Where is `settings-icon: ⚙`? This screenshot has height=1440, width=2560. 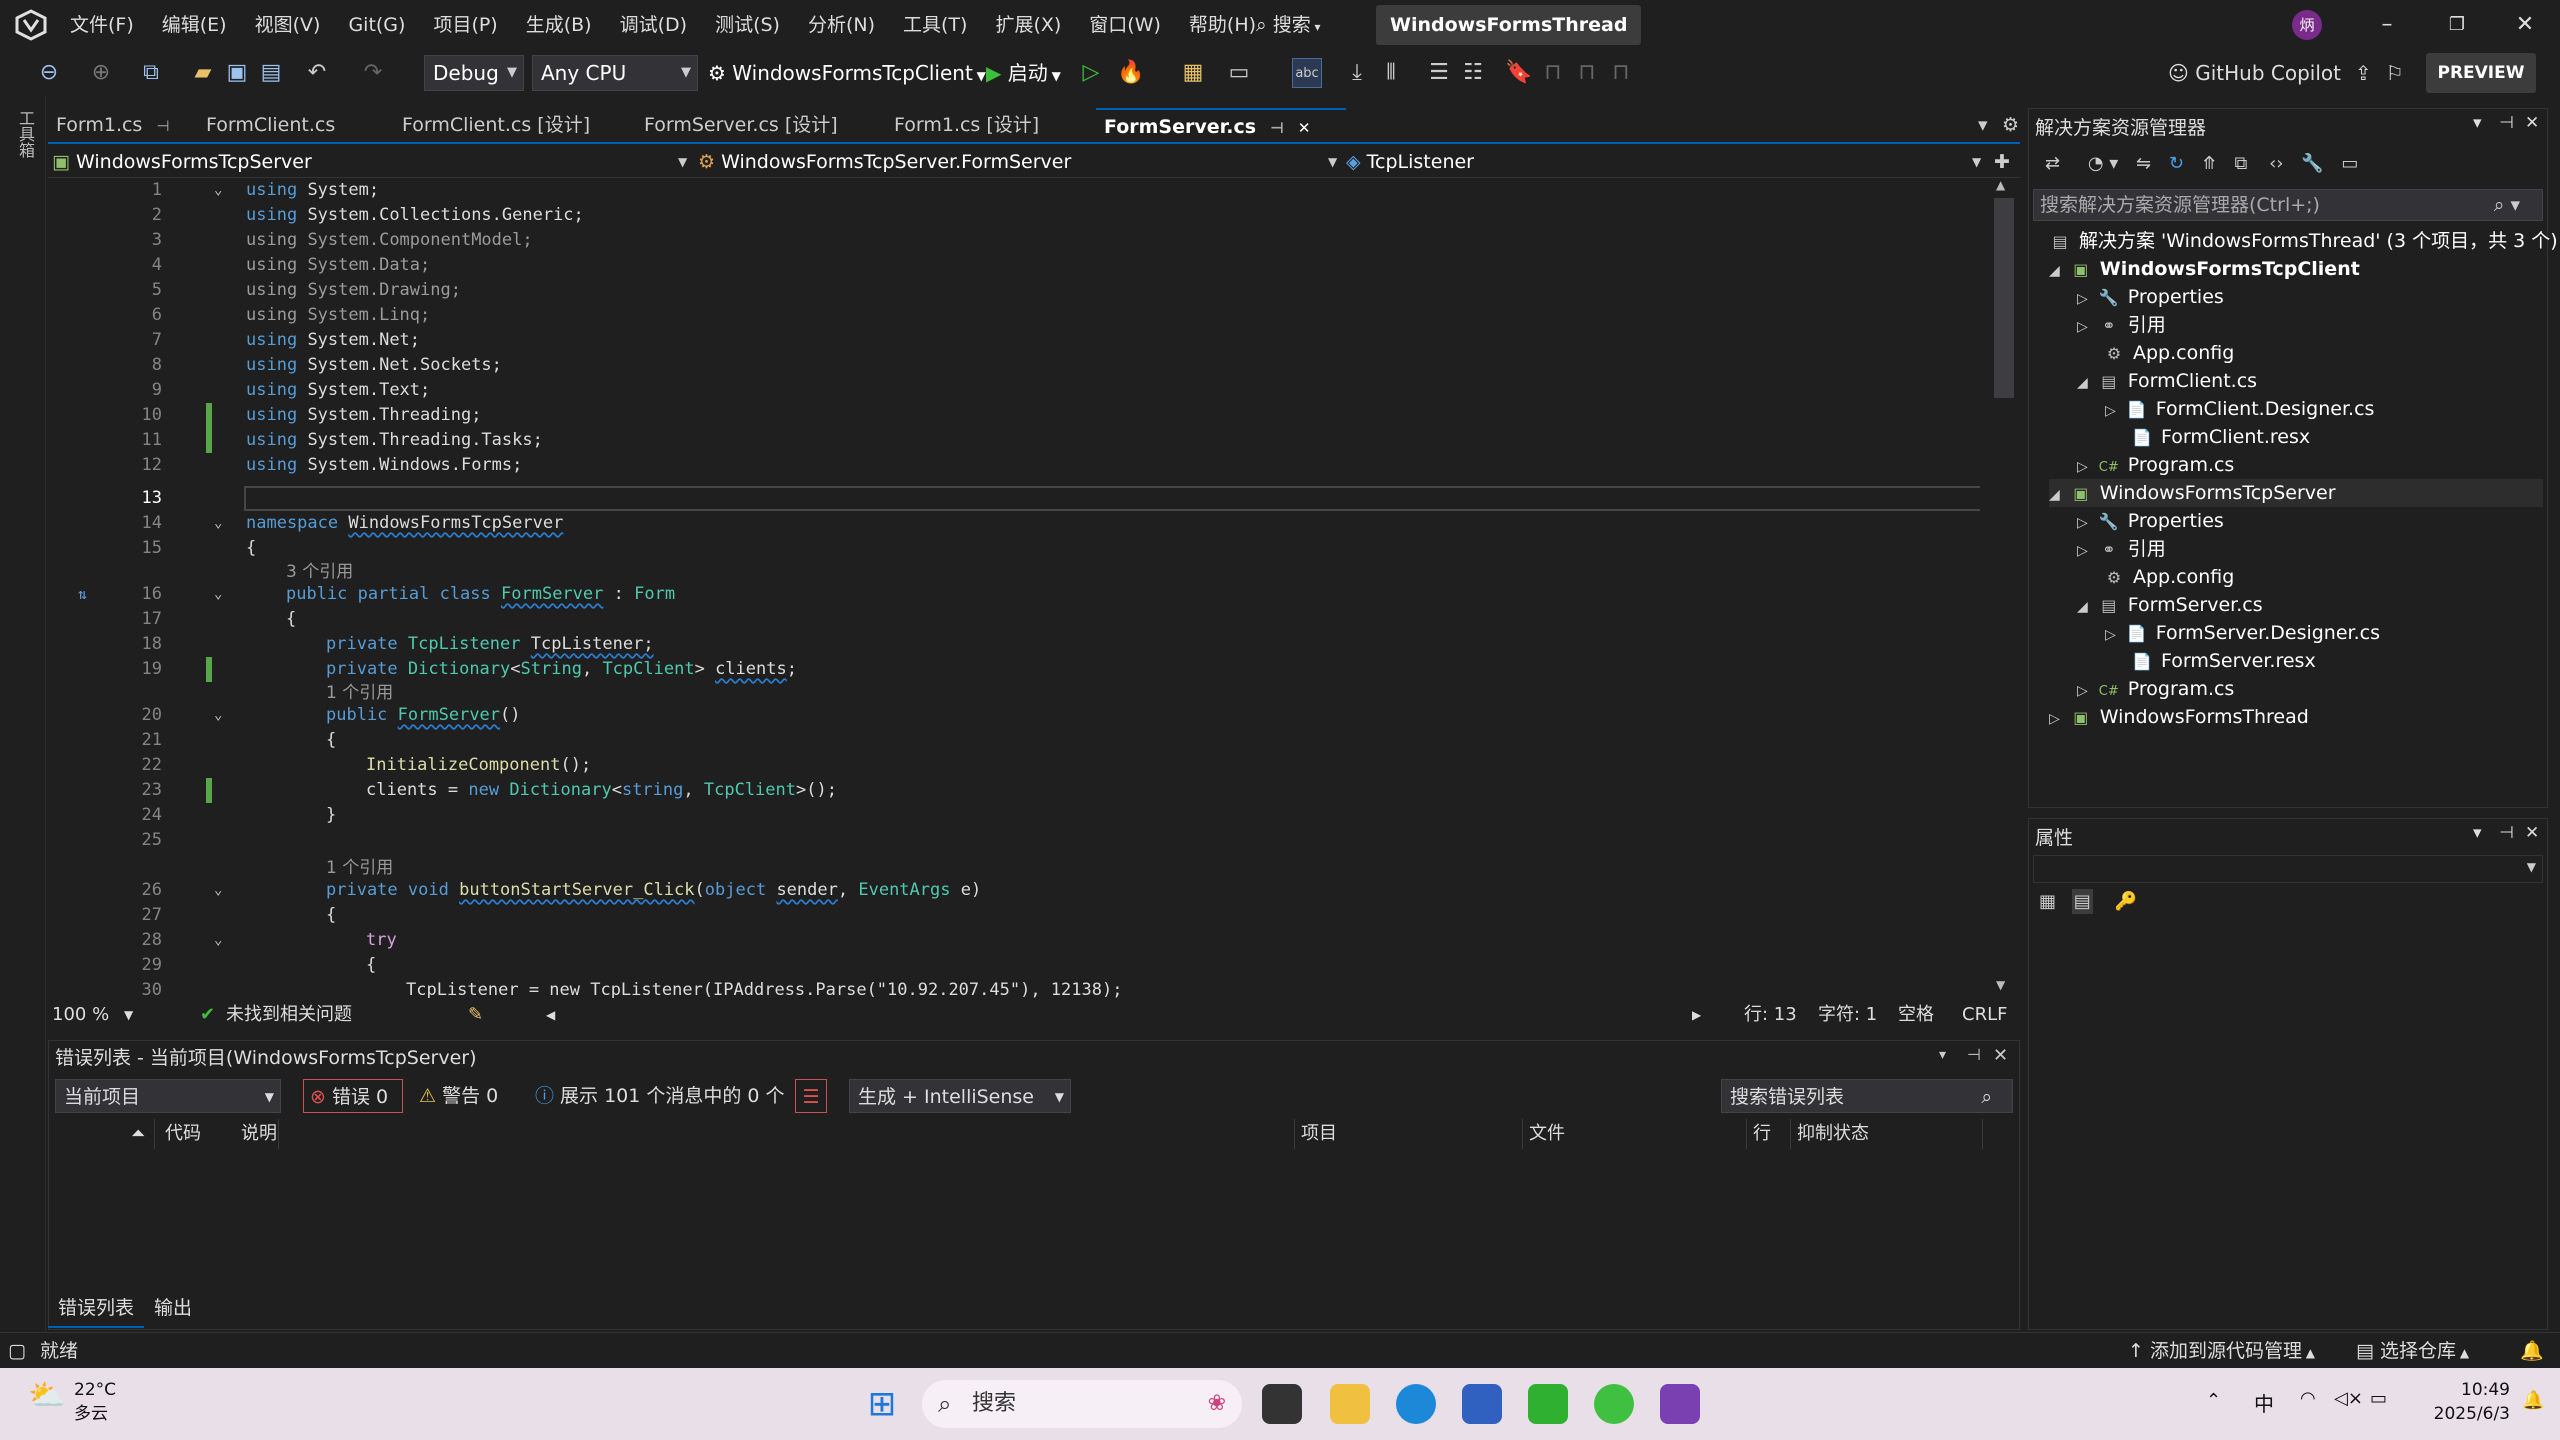
settings-icon: ⚙ is located at coordinates (2007, 125).